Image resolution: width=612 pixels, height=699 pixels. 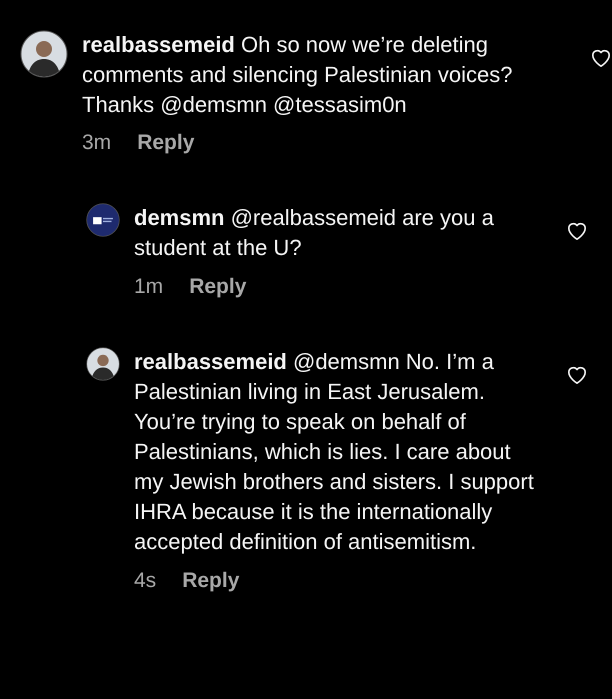 What do you see at coordinates (145, 581) in the screenshot?
I see `timestamp: 4s` at bounding box center [145, 581].